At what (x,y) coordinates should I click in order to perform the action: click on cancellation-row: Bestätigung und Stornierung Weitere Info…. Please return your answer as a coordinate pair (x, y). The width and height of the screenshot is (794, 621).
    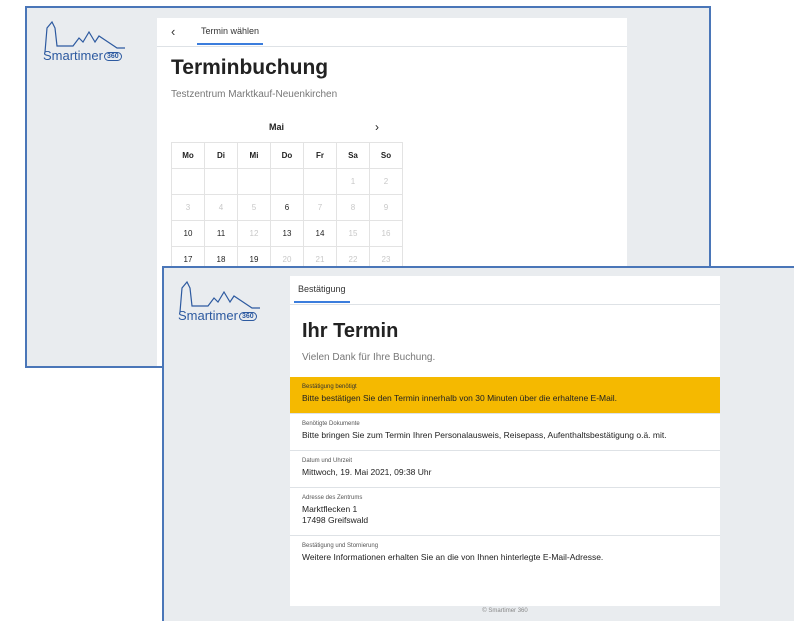
    Looking at the image, I should click on (505, 555).